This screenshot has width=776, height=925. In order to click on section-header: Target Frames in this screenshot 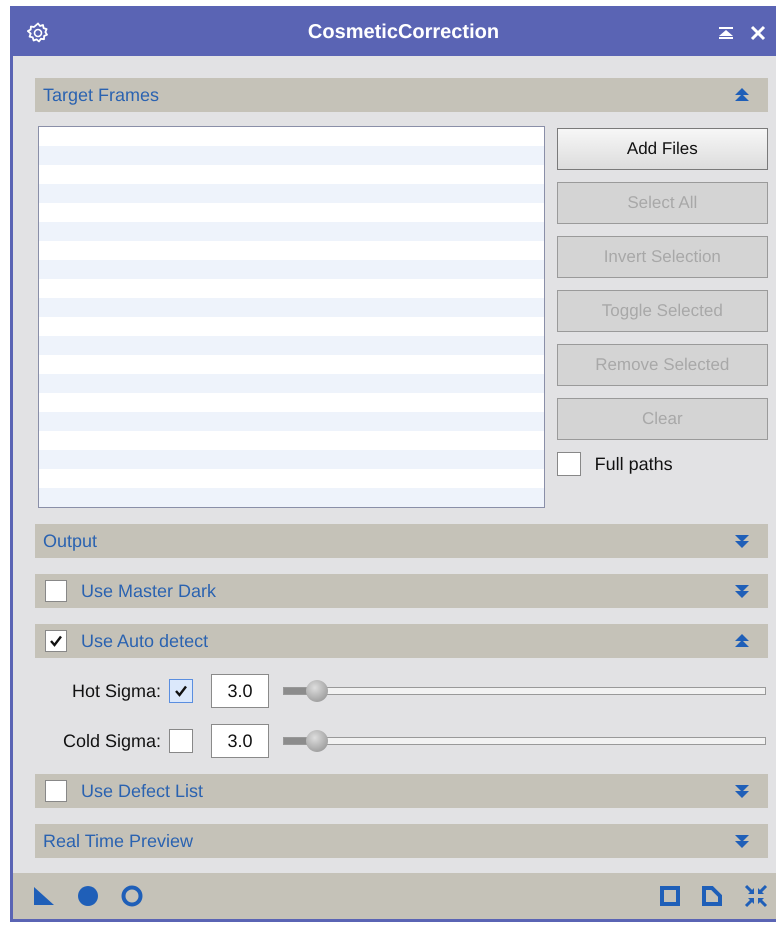, I will do `click(401, 95)`.